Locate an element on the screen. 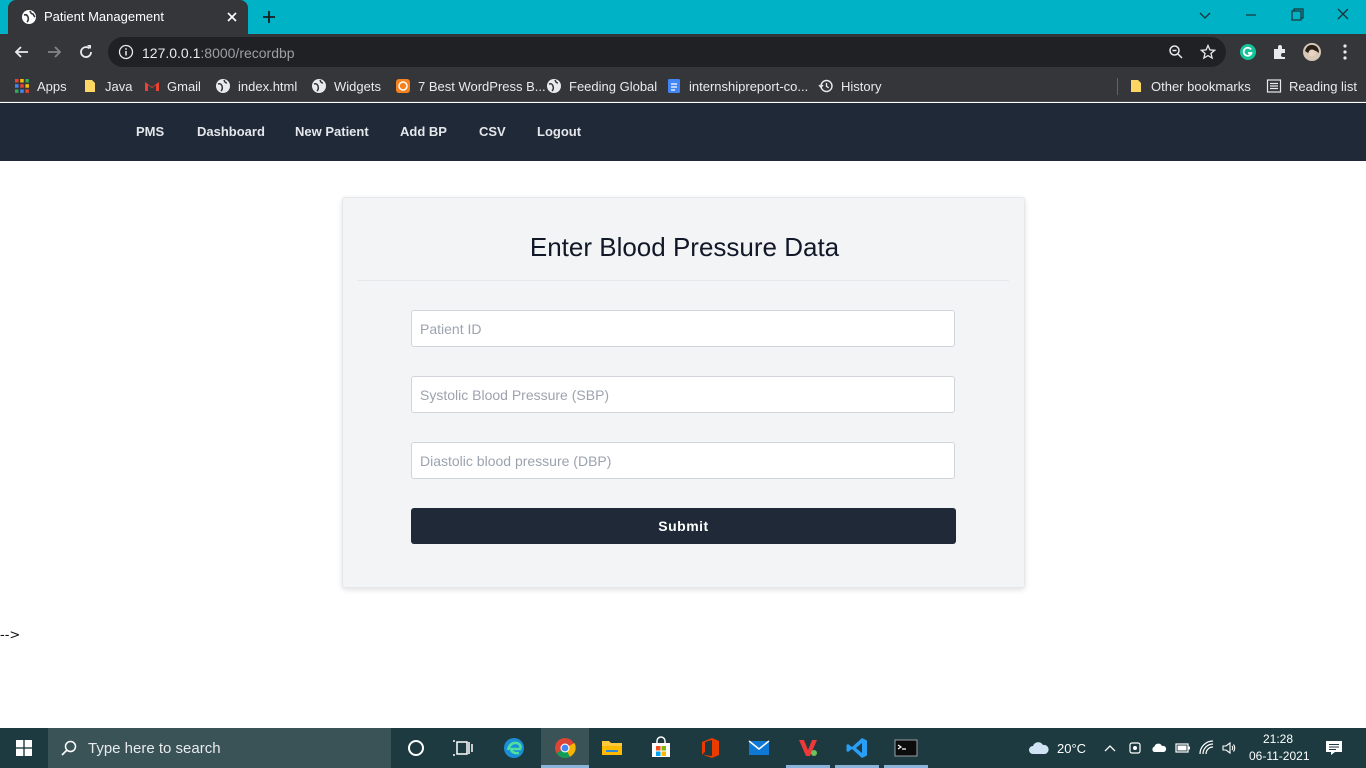  bookmark-label: Apps is located at coordinates (52, 86).